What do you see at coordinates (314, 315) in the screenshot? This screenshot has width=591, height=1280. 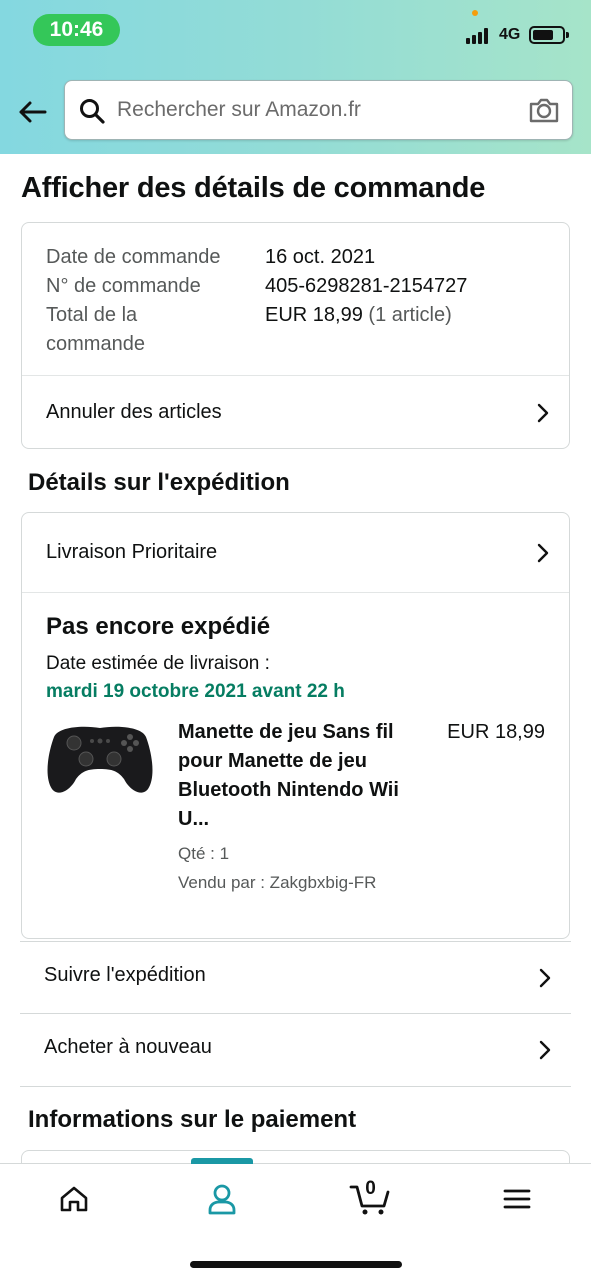 I see `order-total-amount: EUR 18,99` at bounding box center [314, 315].